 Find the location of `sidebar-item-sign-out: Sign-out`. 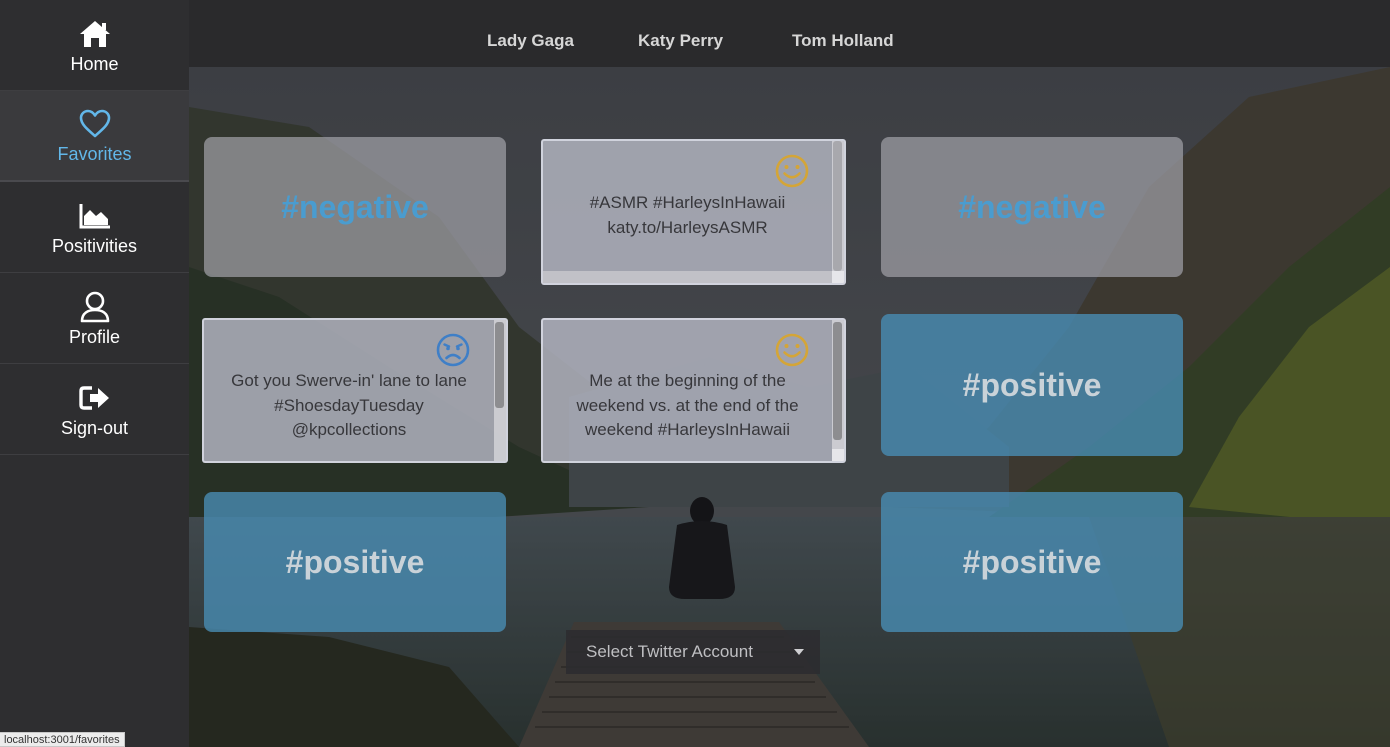

sidebar-item-sign-out: Sign-out is located at coordinates (94, 409).